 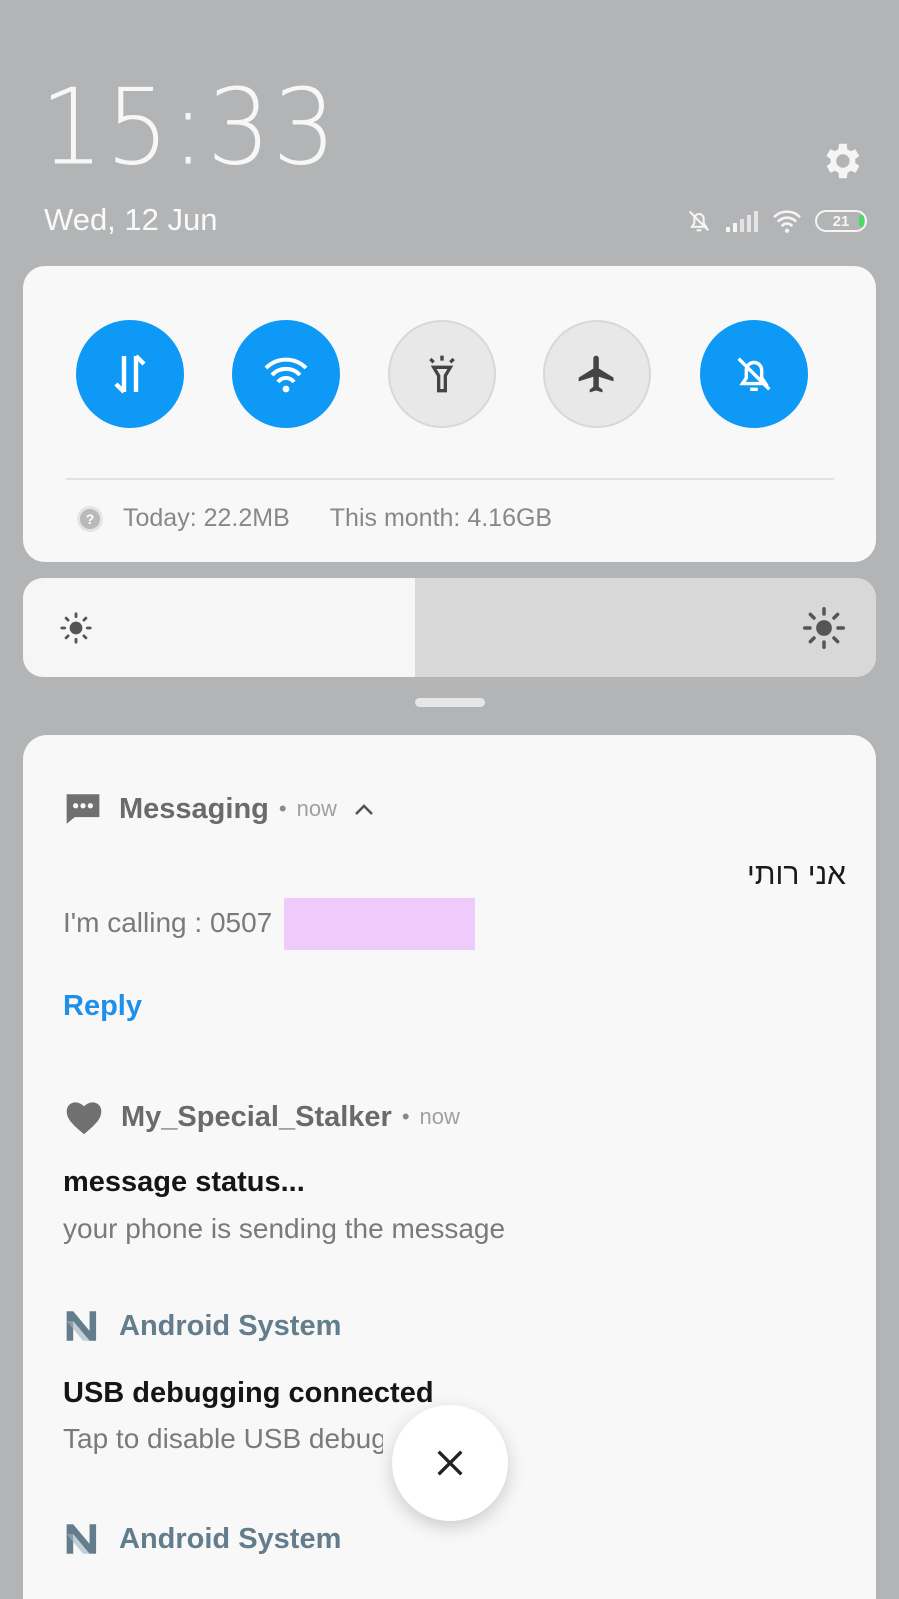 I want to click on message-icon, so click(x=83, y=809).